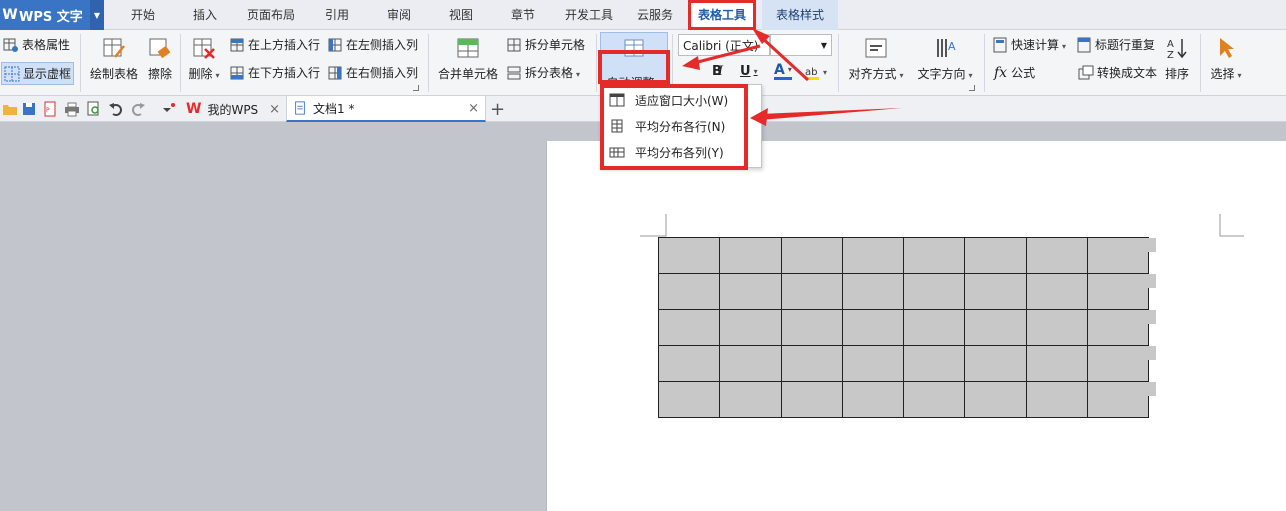 The image size is (1286, 511). Describe the element at coordinates (160, 59) in the screenshot. I see `erase-button: 擦除` at that location.